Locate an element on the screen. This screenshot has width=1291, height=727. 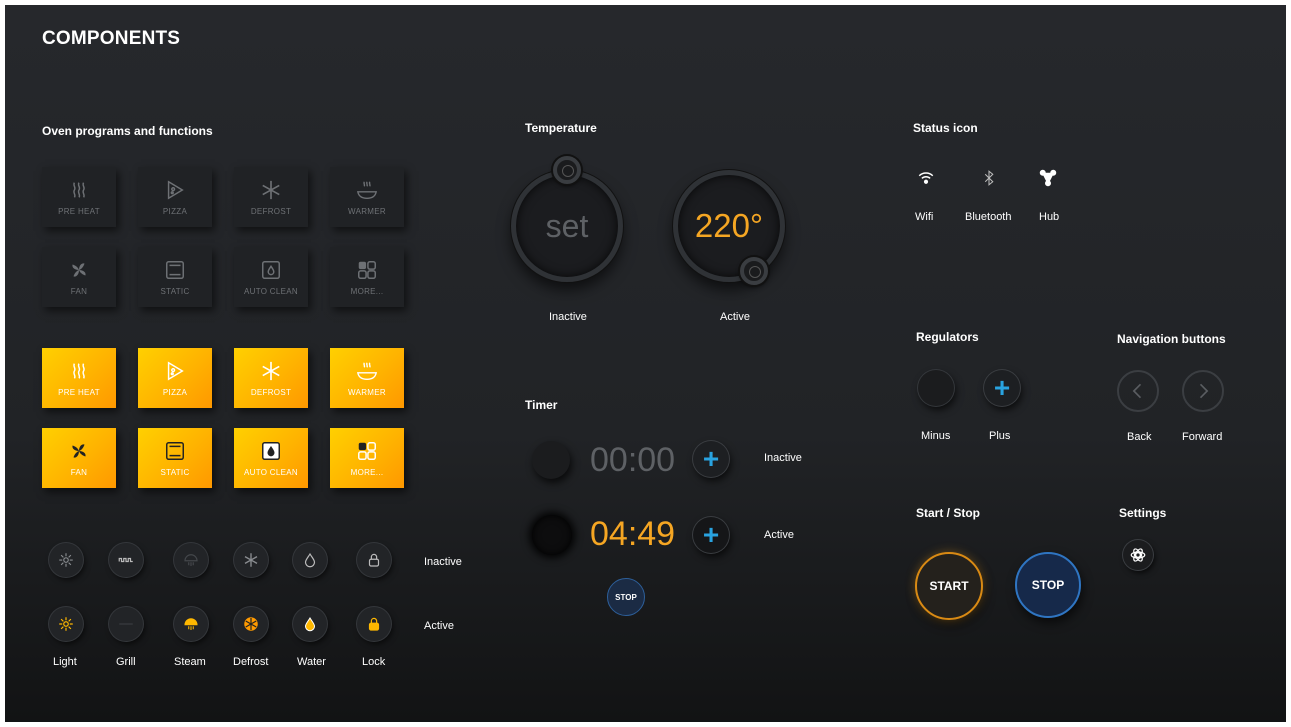
nav-forward-label: Forward is located at coordinates (1202, 437).